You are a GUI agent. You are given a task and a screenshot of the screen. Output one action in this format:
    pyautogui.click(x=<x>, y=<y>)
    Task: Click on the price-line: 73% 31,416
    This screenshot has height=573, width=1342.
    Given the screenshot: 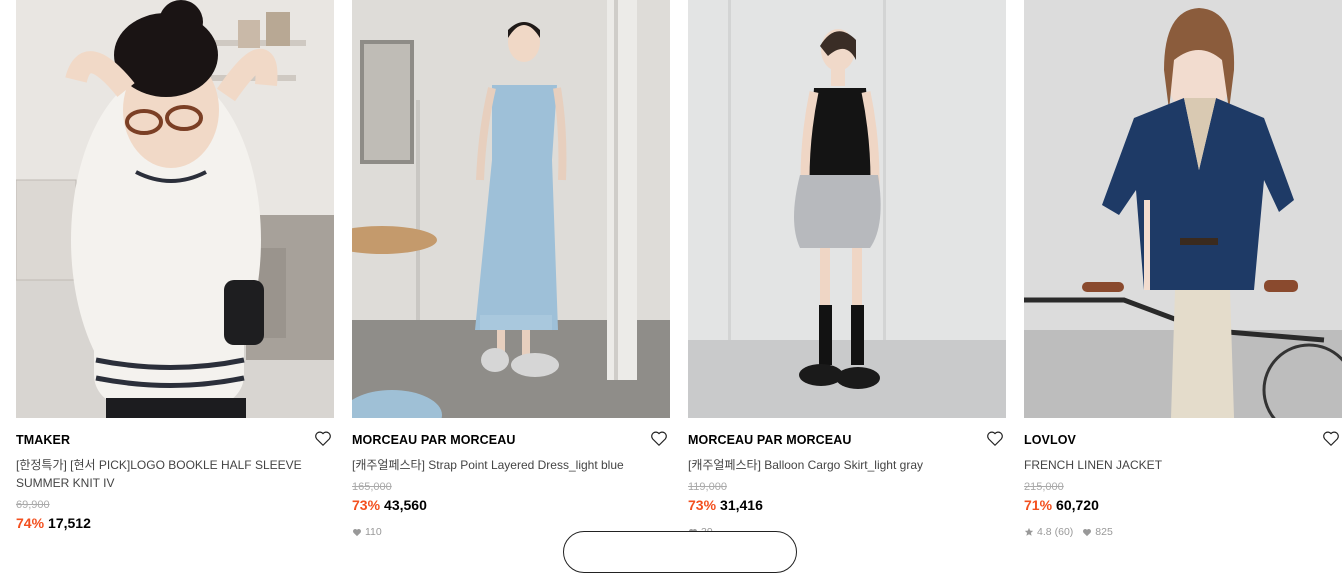 What is the action you would take?
    pyautogui.click(x=725, y=505)
    